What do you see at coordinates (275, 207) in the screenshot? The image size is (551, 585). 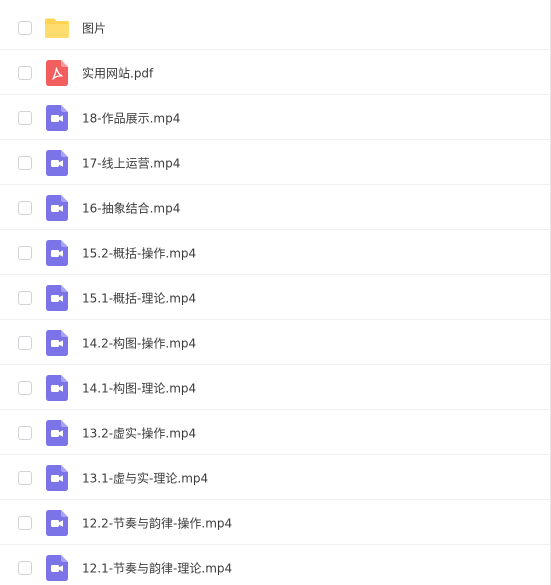 I see `file-row: 16-抽象结合.mp4` at bounding box center [275, 207].